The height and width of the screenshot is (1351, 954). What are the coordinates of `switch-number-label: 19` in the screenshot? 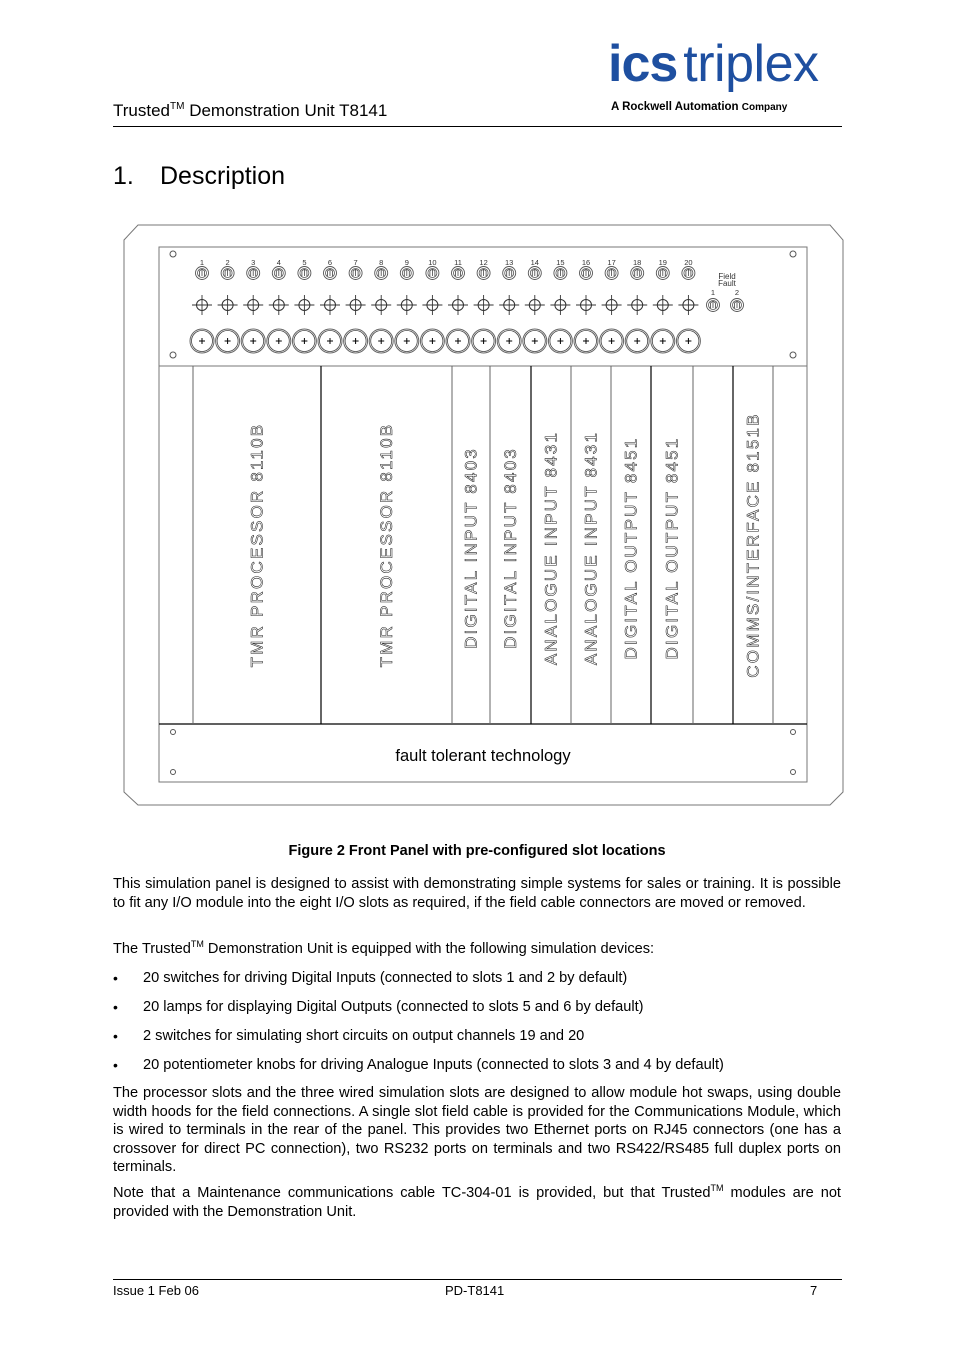 It's located at (663, 262).